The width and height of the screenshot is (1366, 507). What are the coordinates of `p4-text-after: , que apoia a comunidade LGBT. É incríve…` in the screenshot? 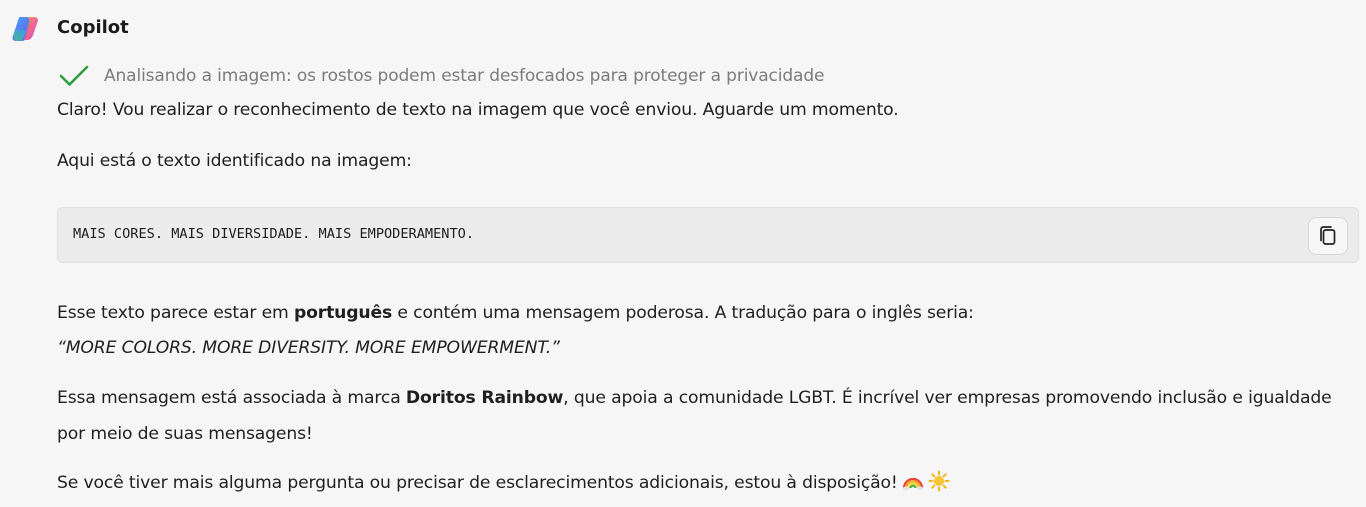 It's located at (947, 398).